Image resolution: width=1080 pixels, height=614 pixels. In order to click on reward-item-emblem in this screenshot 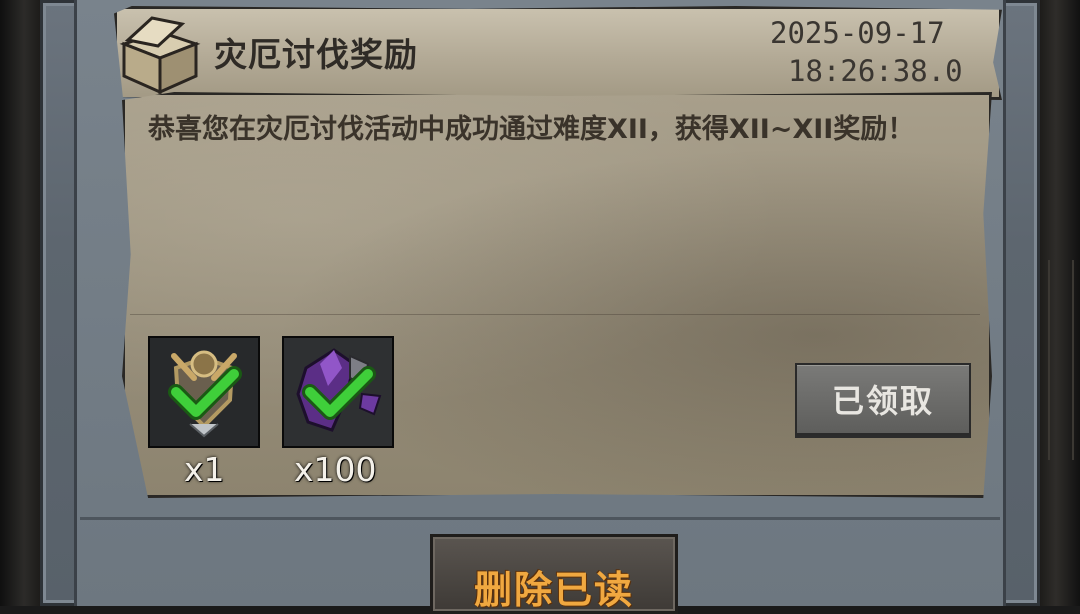, I will do `click(204, 392)`.